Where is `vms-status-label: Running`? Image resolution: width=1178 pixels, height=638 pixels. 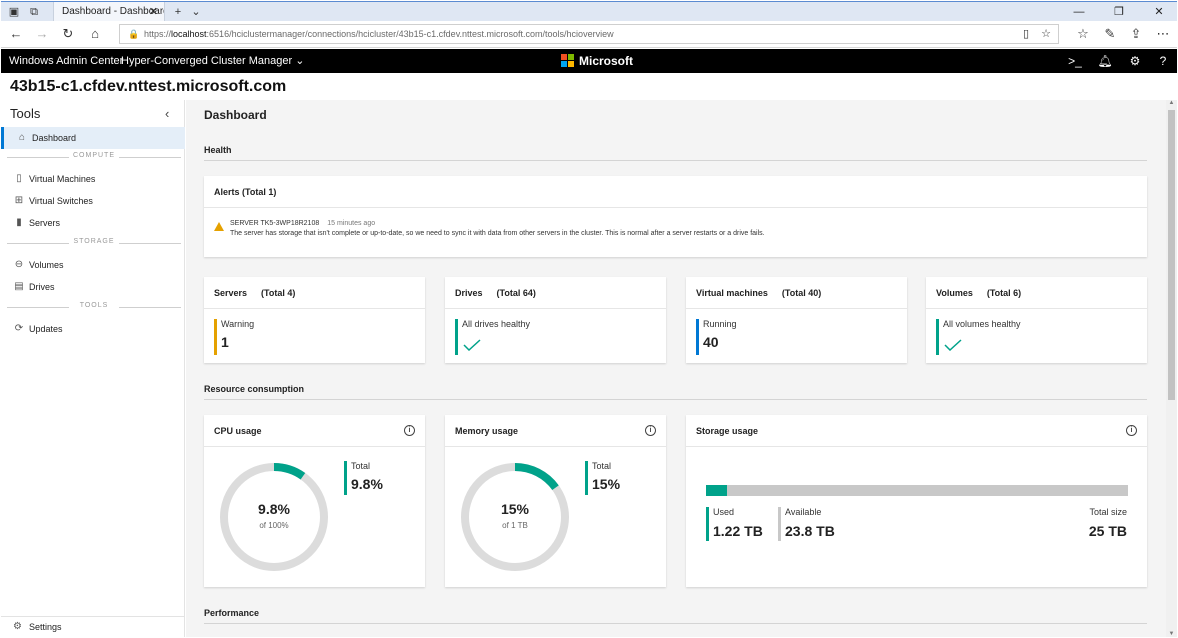 vms-status-label: Running is located at coordinates (720, 324).